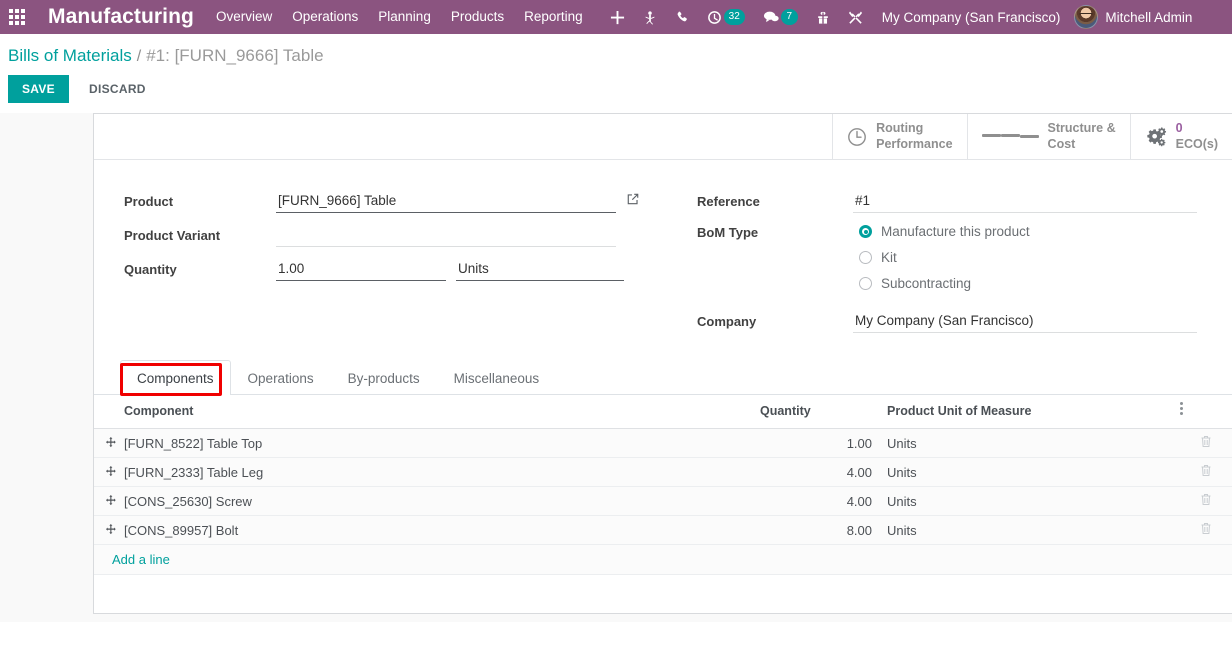  I want to click on company-switcher: My Company (San Francisco), so click(971, 17).